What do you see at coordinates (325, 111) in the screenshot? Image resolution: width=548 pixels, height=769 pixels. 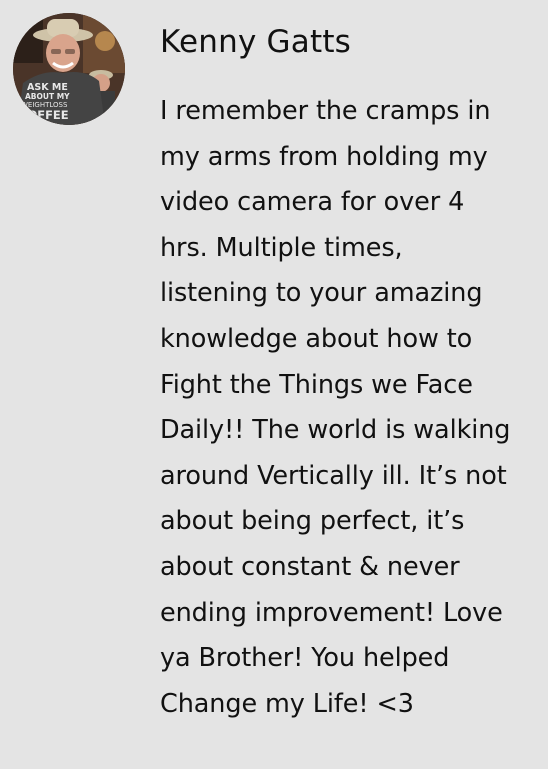 I see `comment-text-line: I remember the cramps in` at bounding box center [325, 111].